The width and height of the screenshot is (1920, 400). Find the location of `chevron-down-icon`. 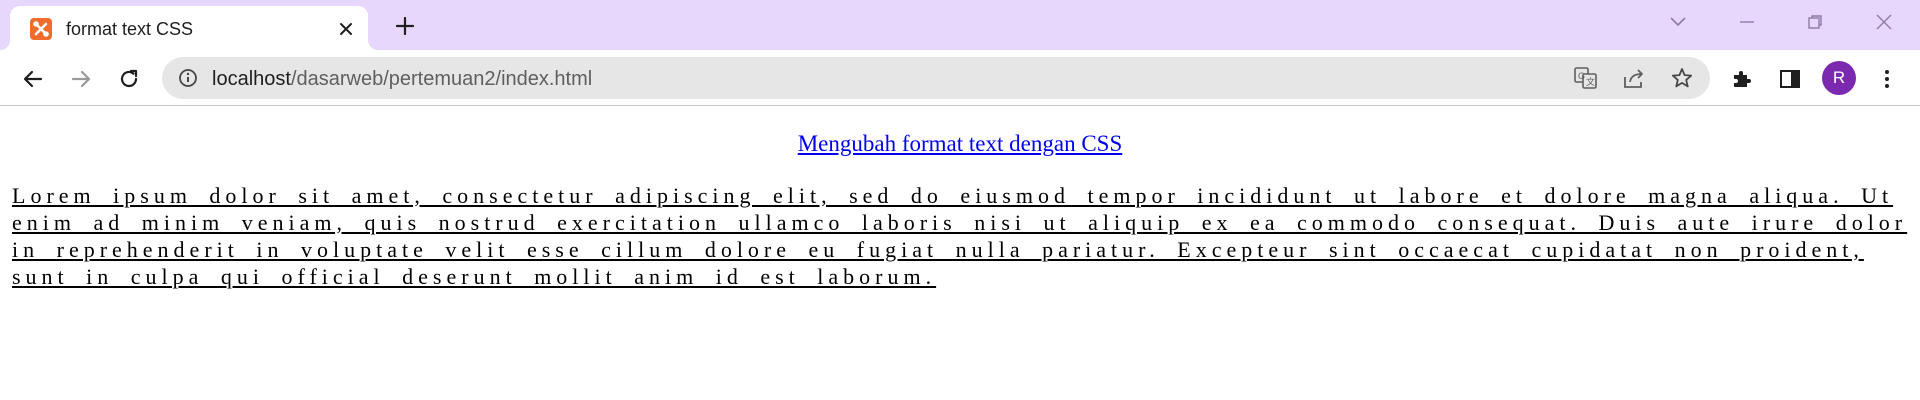

chevron-down-icon is located at coordinates (1678, 22).